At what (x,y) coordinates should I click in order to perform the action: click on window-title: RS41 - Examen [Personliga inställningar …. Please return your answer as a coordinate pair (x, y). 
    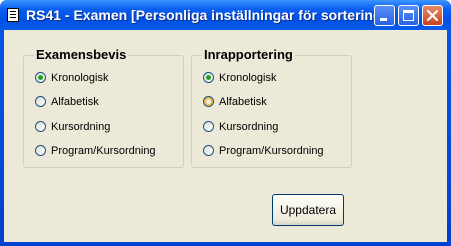
    Looking at the image, I should click on (206, 15).